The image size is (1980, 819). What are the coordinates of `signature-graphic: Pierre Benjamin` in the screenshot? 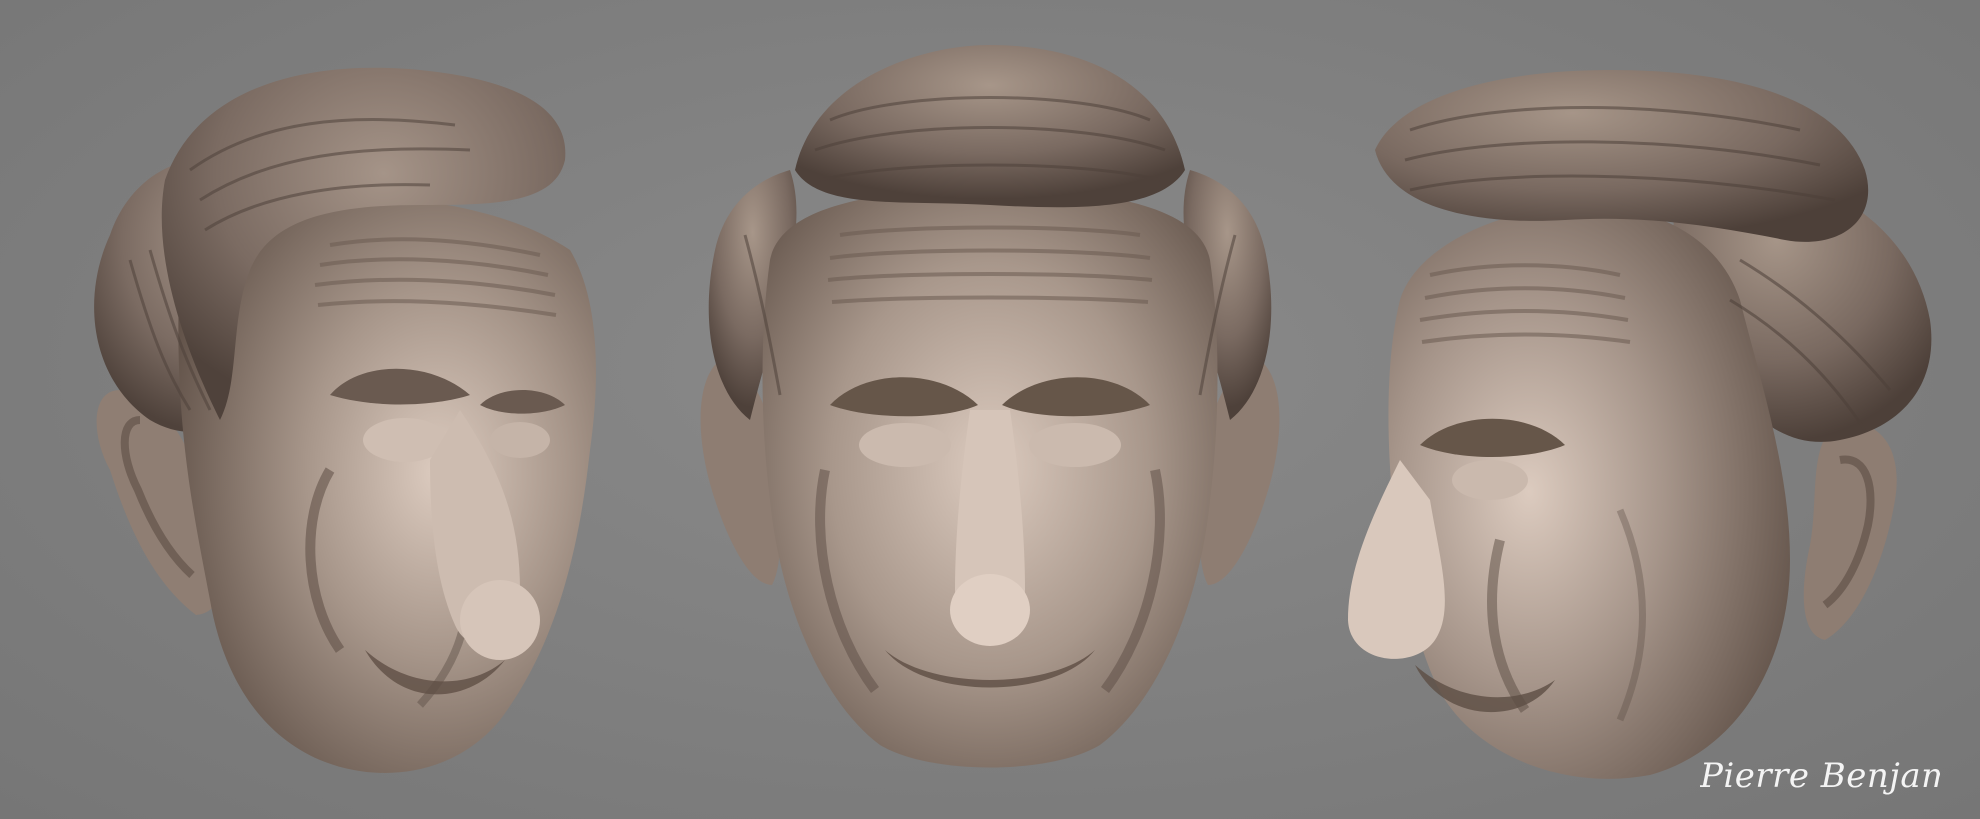 It's located at (1820, 776).